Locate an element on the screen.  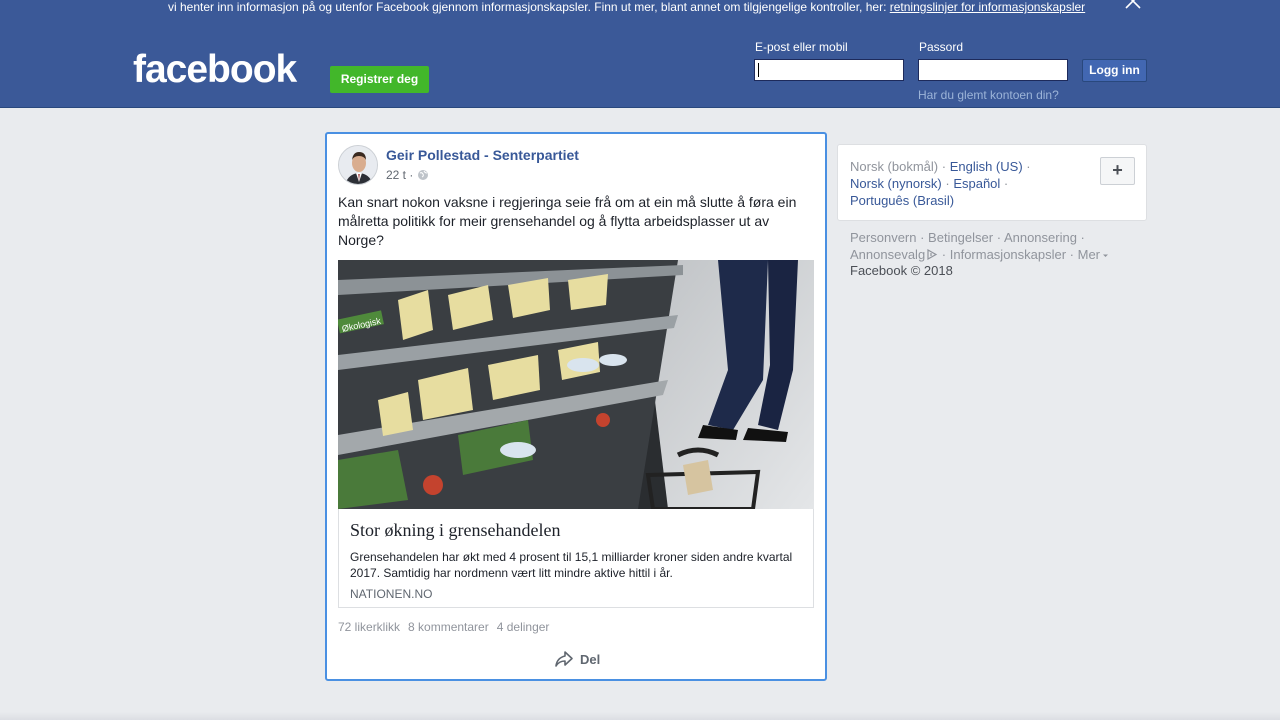
chevron-down-icon is located at coordinates (1106, 255).